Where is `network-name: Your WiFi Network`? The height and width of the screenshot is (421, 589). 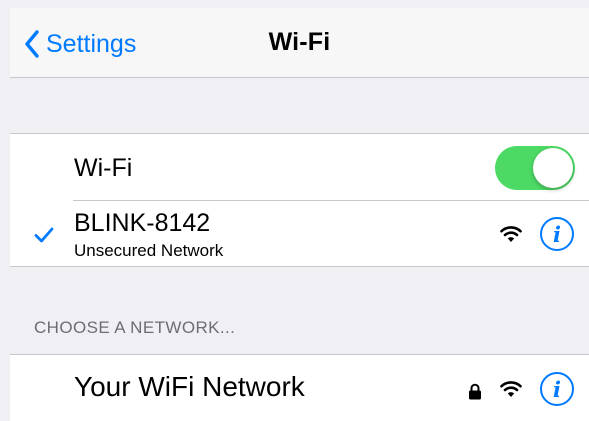
network-name: Your WiFi Network is located at coordinates (189, 386).